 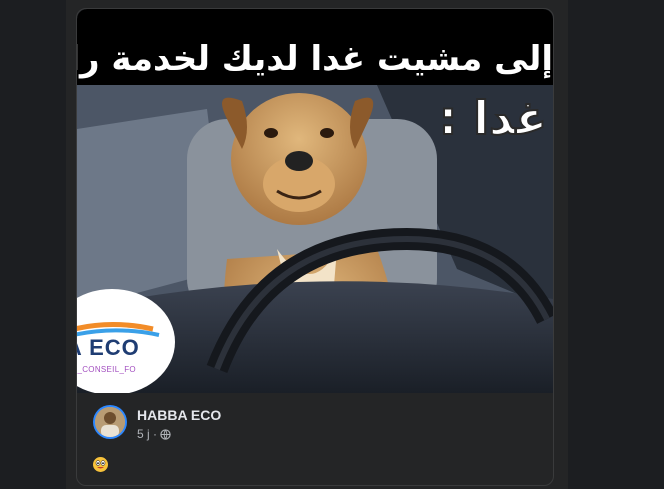 I want to click on emoji-icon, so click(x=100, y=464).